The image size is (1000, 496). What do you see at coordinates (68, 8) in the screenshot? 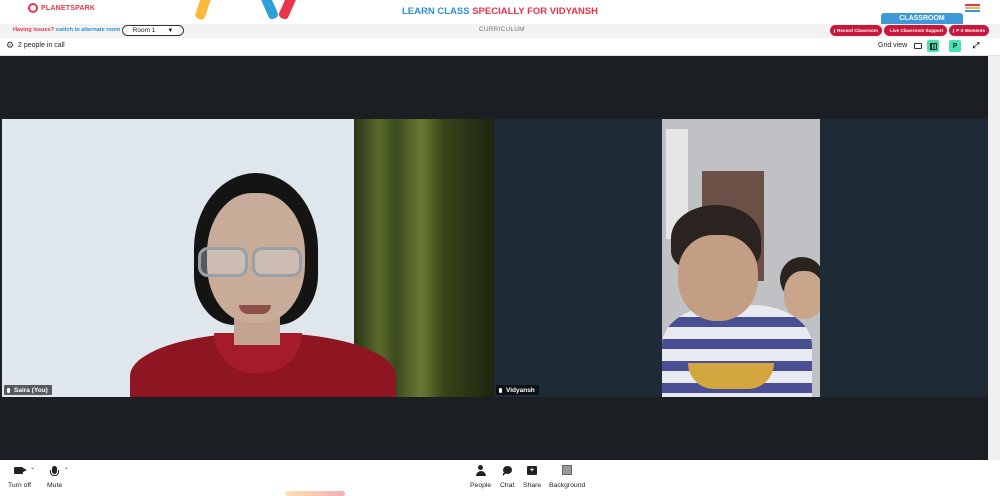
I see `brand-name: PLANETSPARK` at bounding box center [68, 8].